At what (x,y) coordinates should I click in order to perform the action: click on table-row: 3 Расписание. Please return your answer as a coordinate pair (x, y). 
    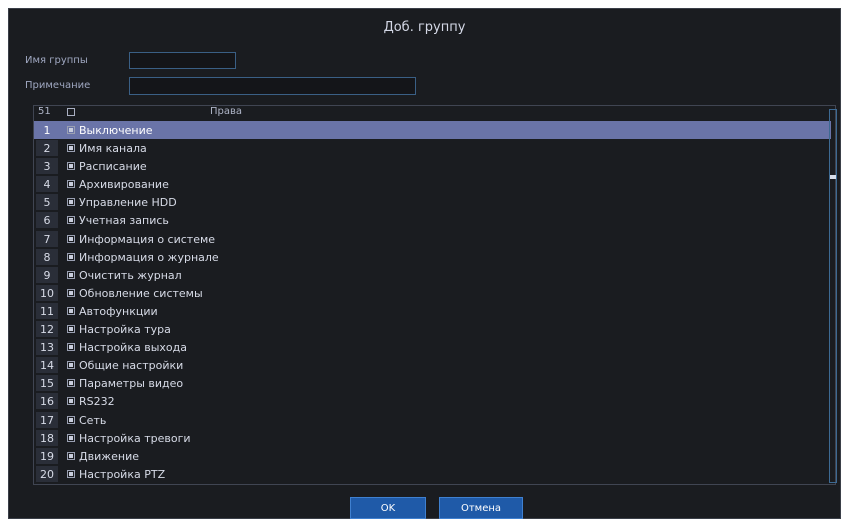
    Looking at the image, I should click on (432, 166).